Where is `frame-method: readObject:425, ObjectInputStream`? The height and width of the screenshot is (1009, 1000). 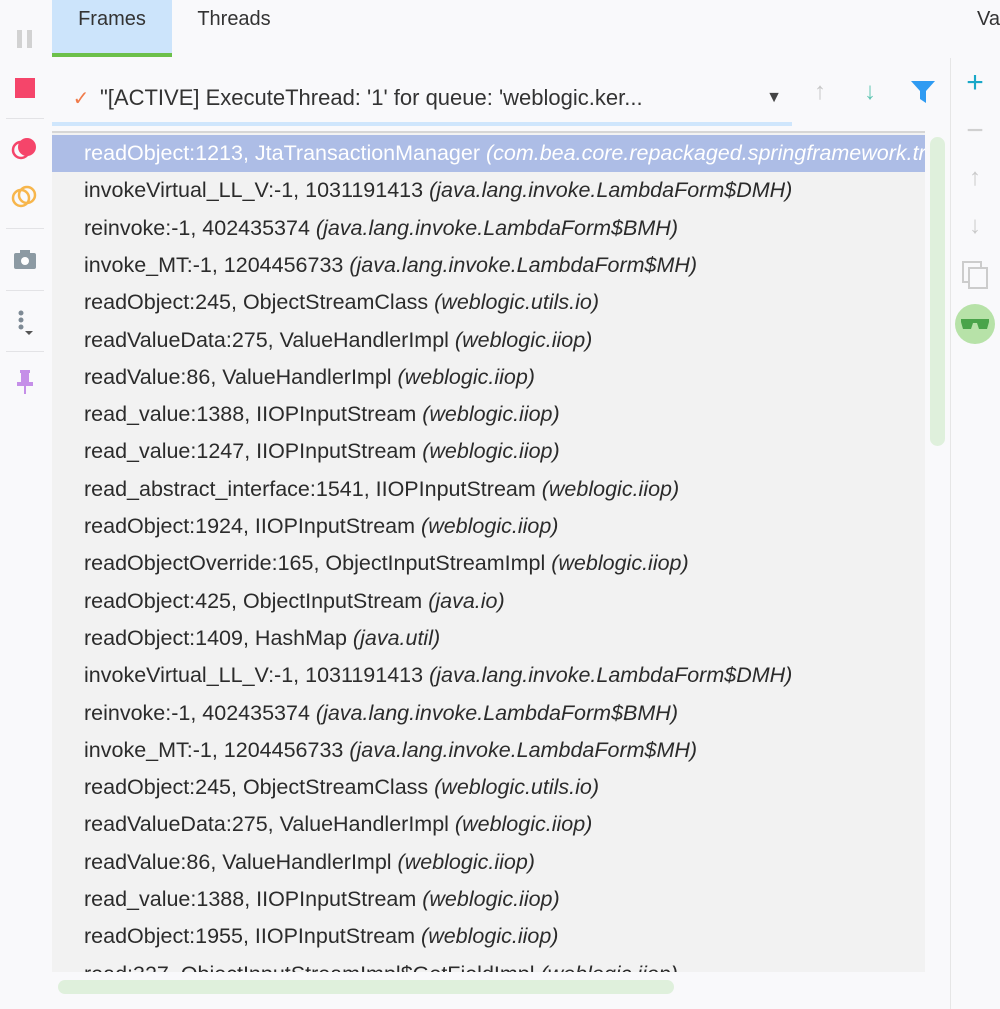 frame-method: readObject:425, ObjectInputStream is located at coordinates (256, 600).